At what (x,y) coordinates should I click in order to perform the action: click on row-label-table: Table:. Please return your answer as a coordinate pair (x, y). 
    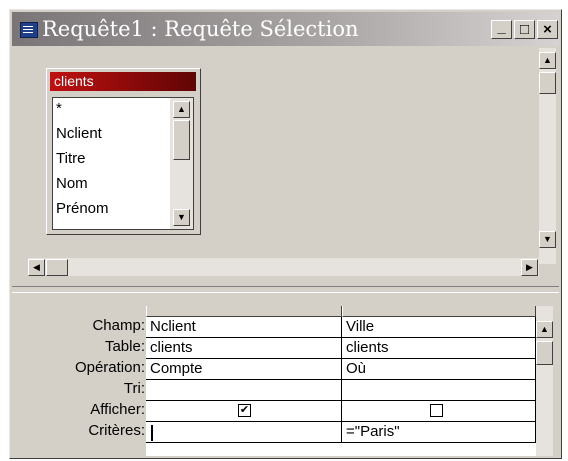
    Looking at the image, I should click on (124, 346).